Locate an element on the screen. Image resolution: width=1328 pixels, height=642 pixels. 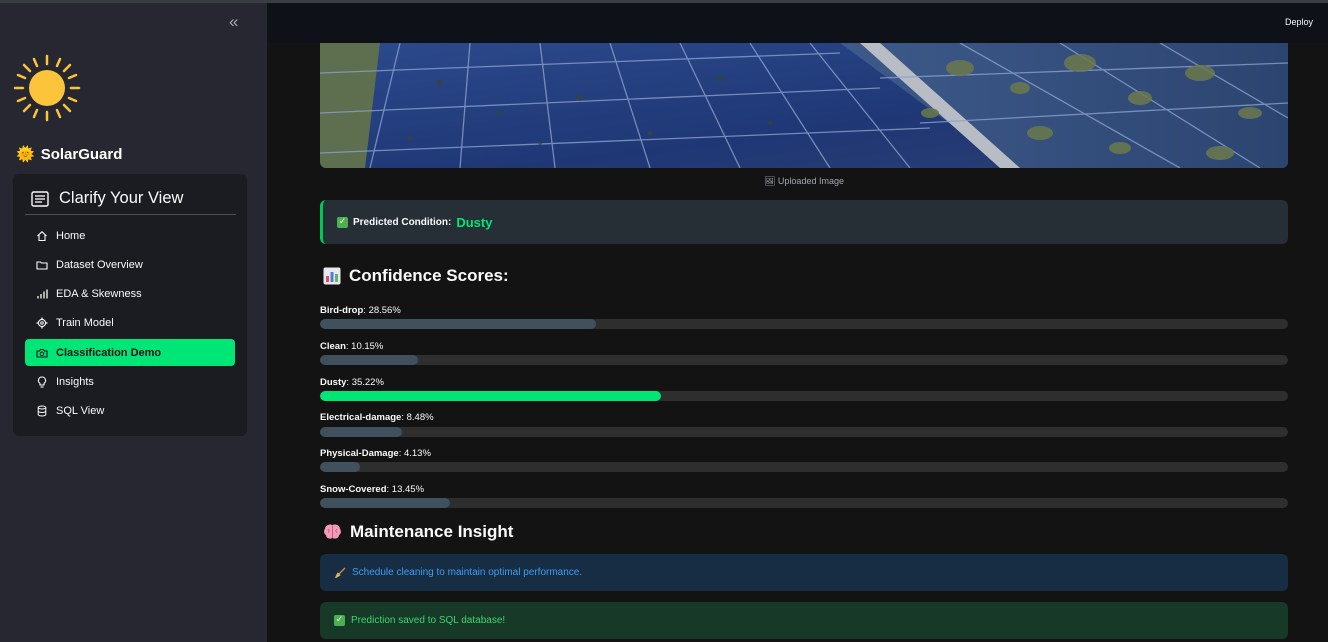
menu-label: Home is located at coordinates (71, 235).